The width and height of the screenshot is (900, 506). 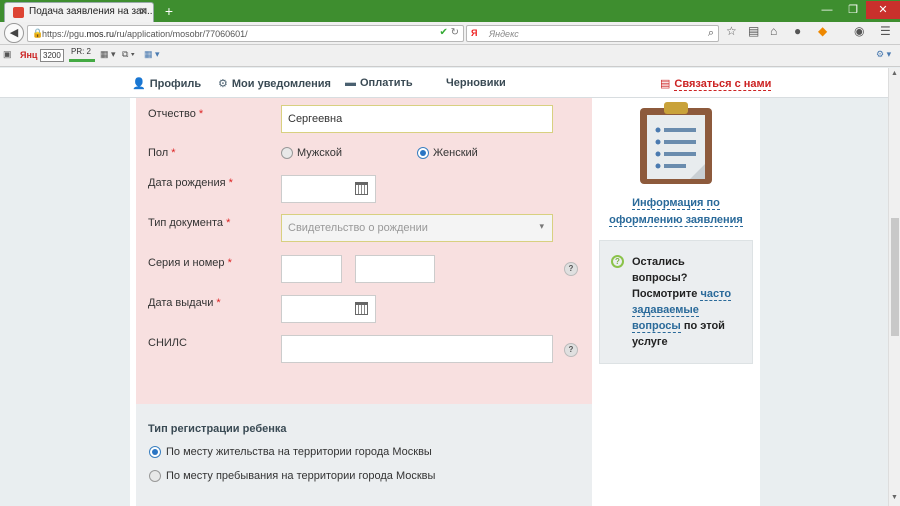 I want to click on document-series-input, so click(x=311, y=269).